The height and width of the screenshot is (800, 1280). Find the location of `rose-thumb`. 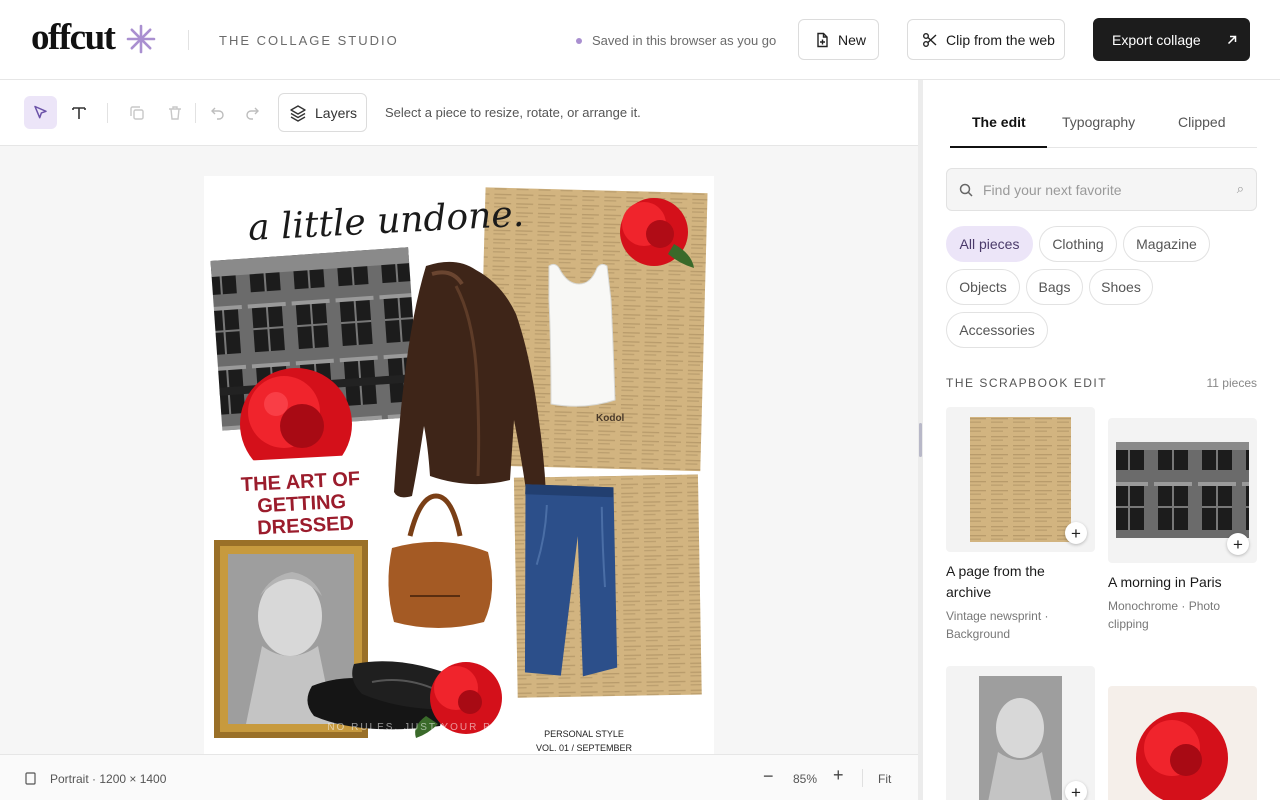

rose-thumb is located at coordinates (1182, 756).